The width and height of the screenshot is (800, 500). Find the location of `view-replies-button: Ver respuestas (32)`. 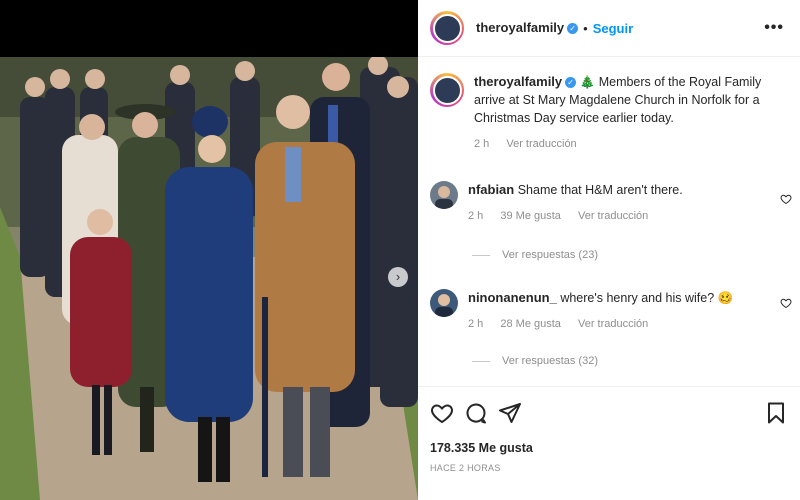

view-replies-button: Ver respuestas (32) is located at coordinates (535, 361).